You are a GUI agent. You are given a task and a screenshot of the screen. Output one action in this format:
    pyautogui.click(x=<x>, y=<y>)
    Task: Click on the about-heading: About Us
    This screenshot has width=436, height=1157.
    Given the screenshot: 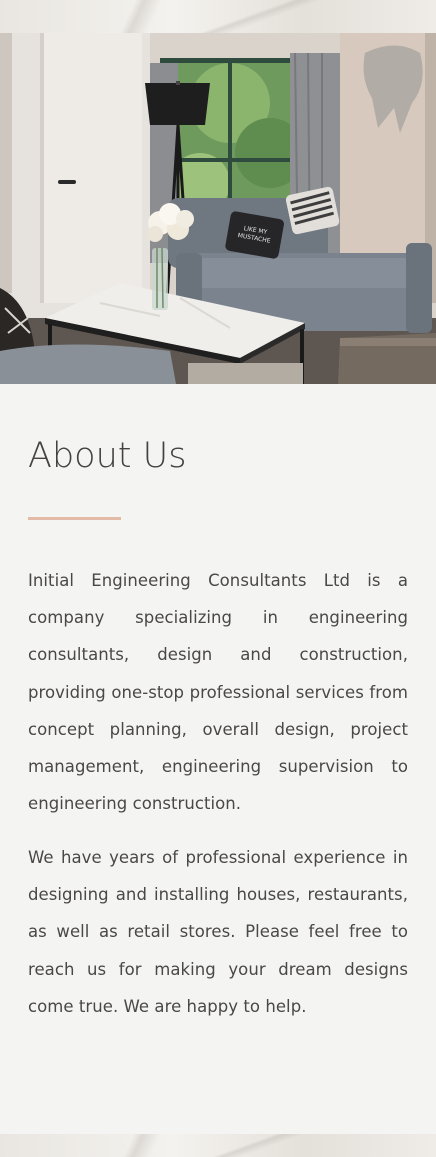 What is the action you would take?
    pyautogui.click(x=107, y=456)
    